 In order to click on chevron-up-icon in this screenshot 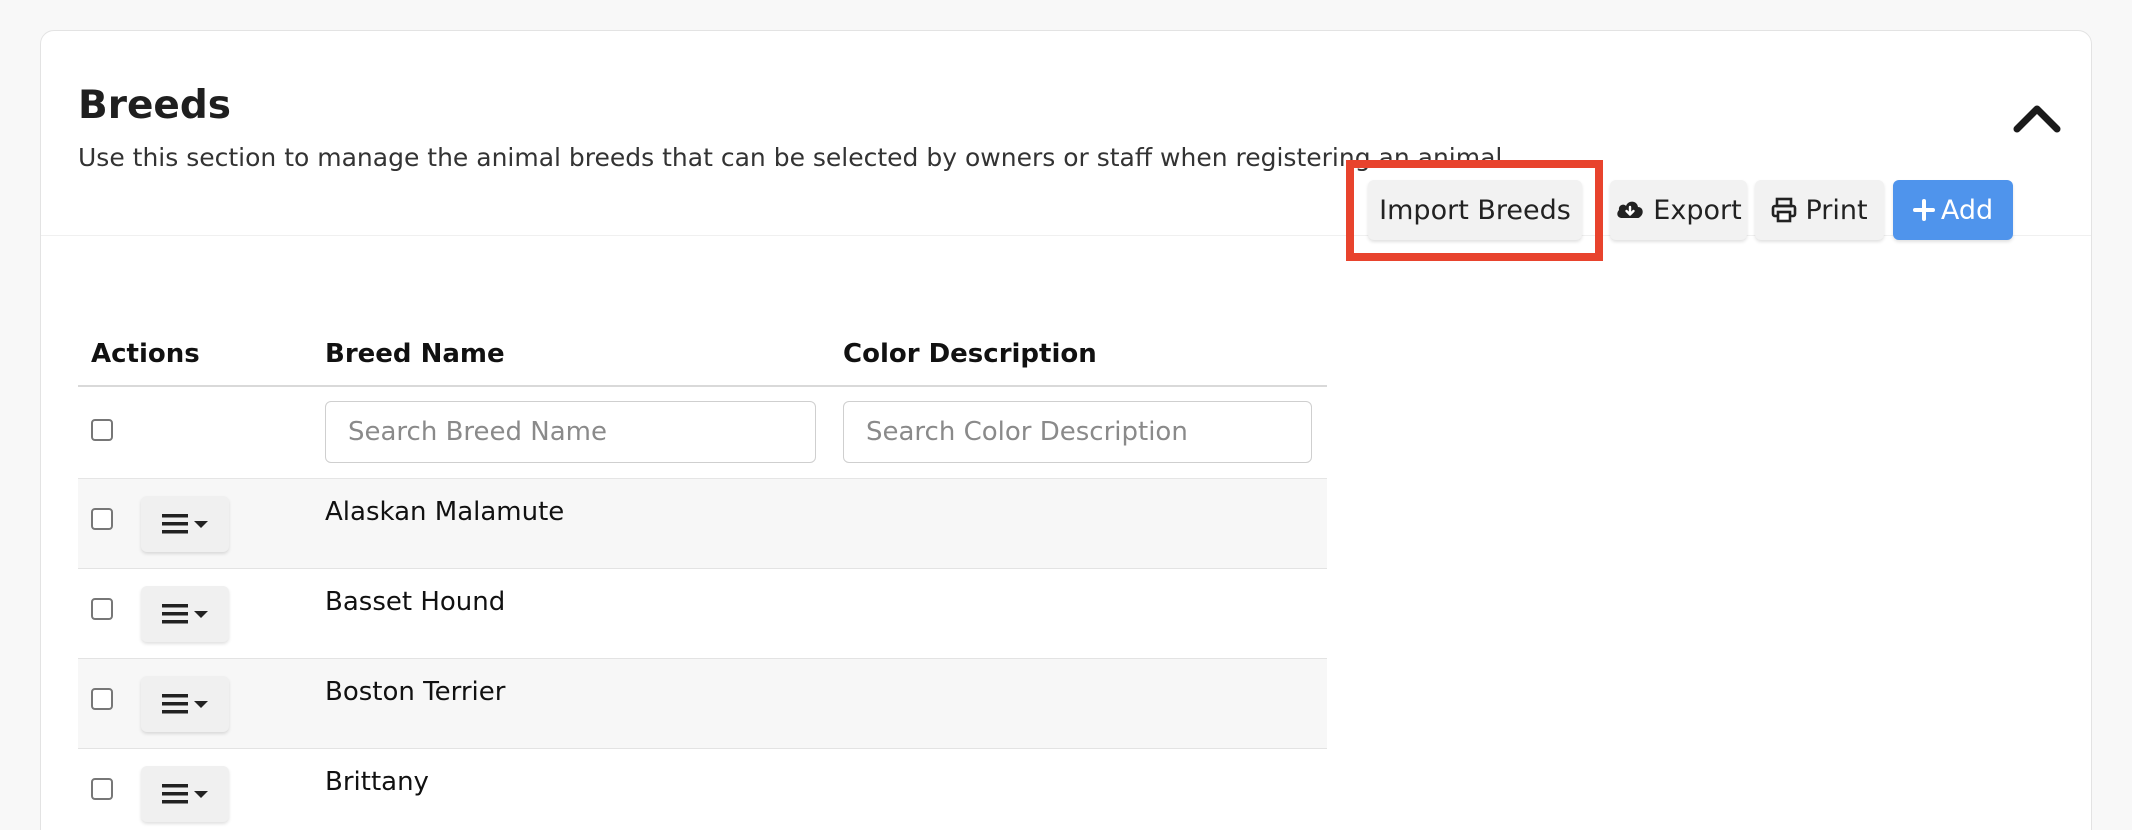, I will do `click(2037, 119)`.